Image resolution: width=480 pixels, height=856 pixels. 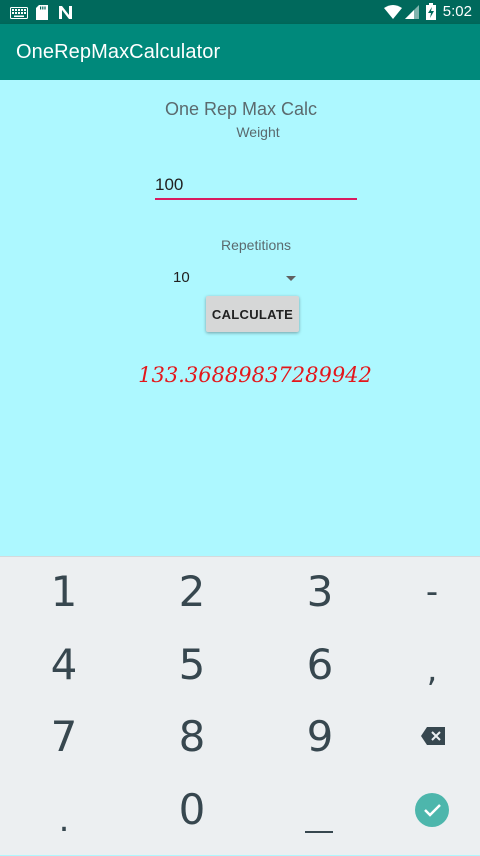 What do you see at coordinates (256, 186) in the screenshot?
I see `weight-input` at bounding box center [256, 186].